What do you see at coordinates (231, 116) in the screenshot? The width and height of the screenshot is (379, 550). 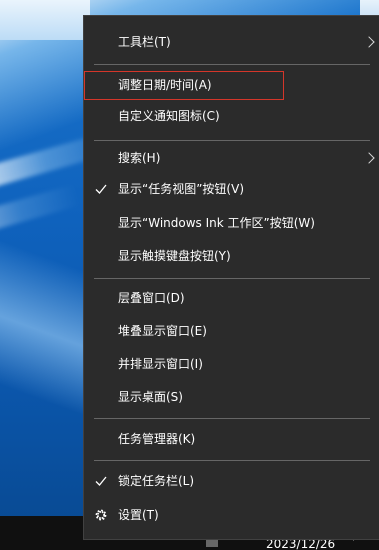 I see `menu-item-customize-notification-icons: 自定义通知图标(C)` at bounding box center [231, 116].